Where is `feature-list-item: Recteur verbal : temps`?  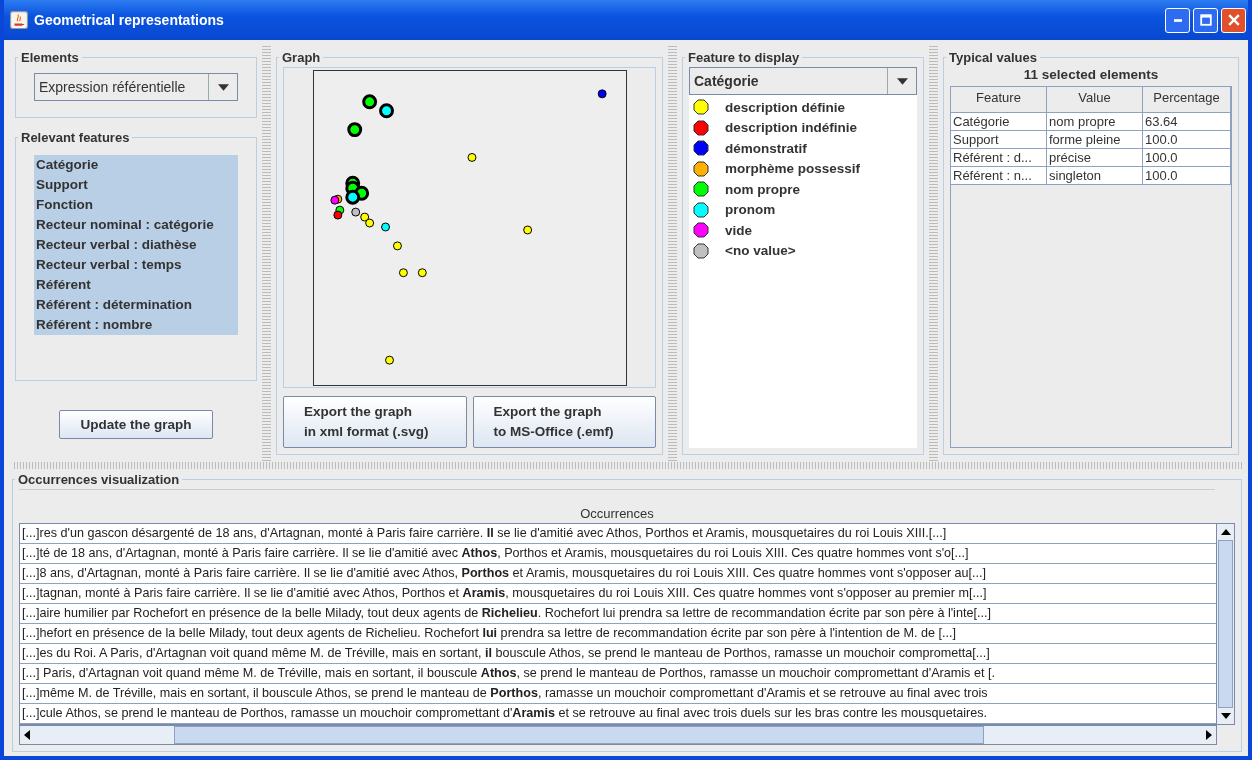
feature-list-item: Recteur verbal : temps is located at coordinates (136, 265).